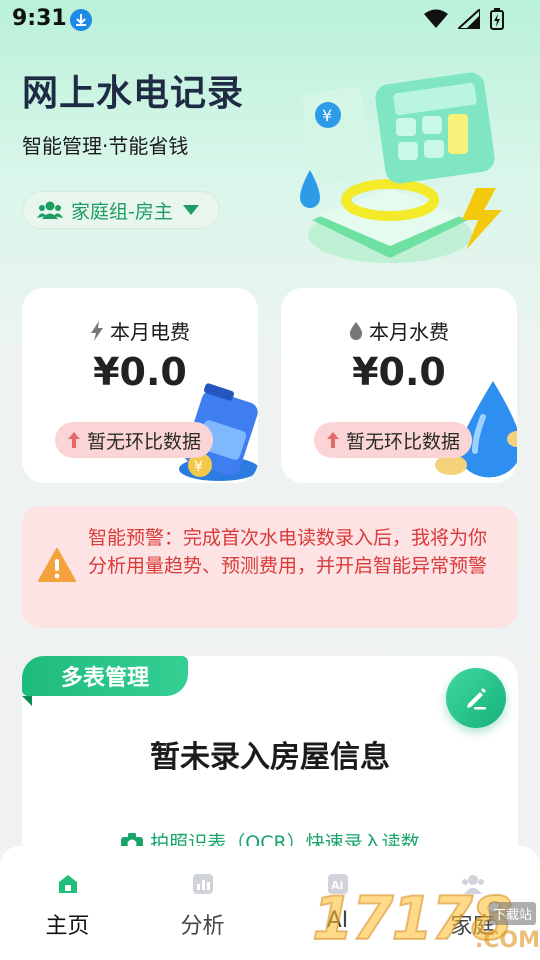 The image size is (540, 960). I want to click on water-compare-badge: 暂无环比数据, so click(393, 440).